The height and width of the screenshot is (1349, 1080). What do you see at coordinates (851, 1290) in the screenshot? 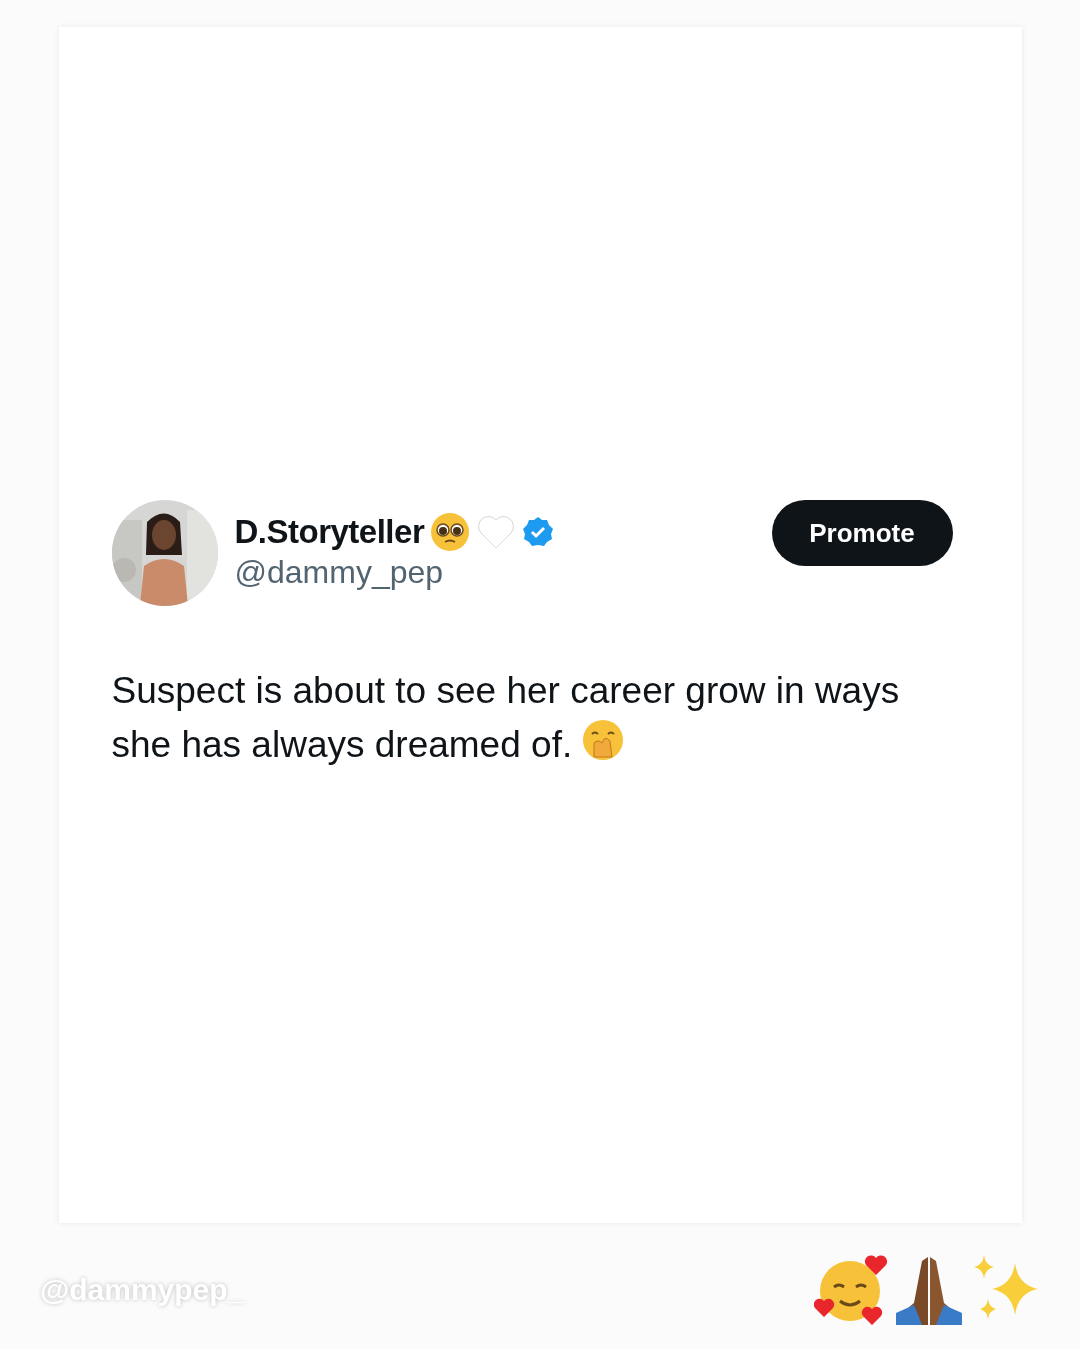
I see `smiling-face-with-hearts-icon` at bounding box center [851, 1290].